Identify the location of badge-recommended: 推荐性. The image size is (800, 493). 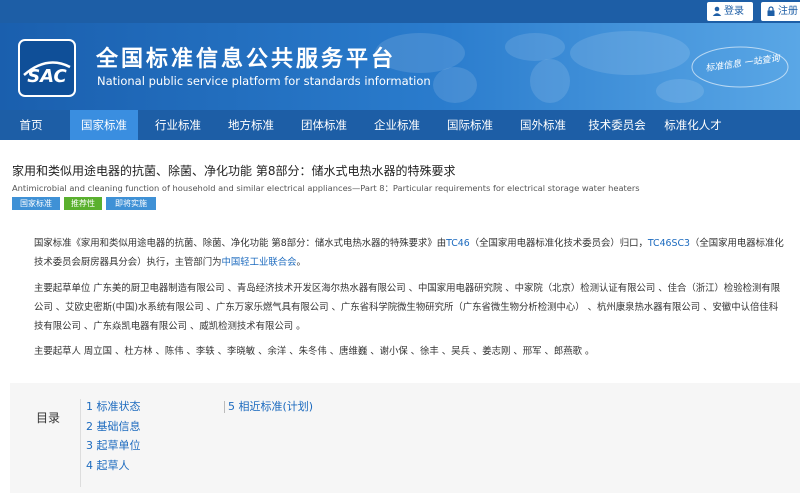
(83, 203).